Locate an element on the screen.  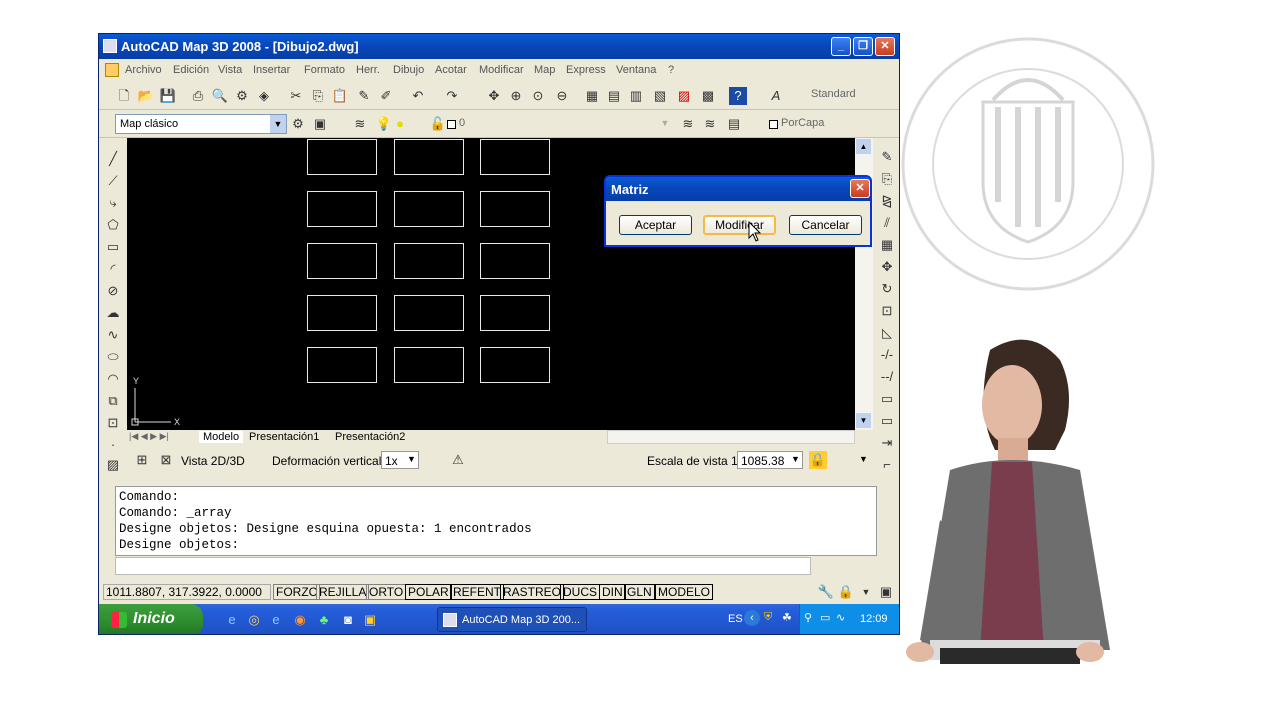
polyline-icon: ⤷ is located at coordinates (113, 203).